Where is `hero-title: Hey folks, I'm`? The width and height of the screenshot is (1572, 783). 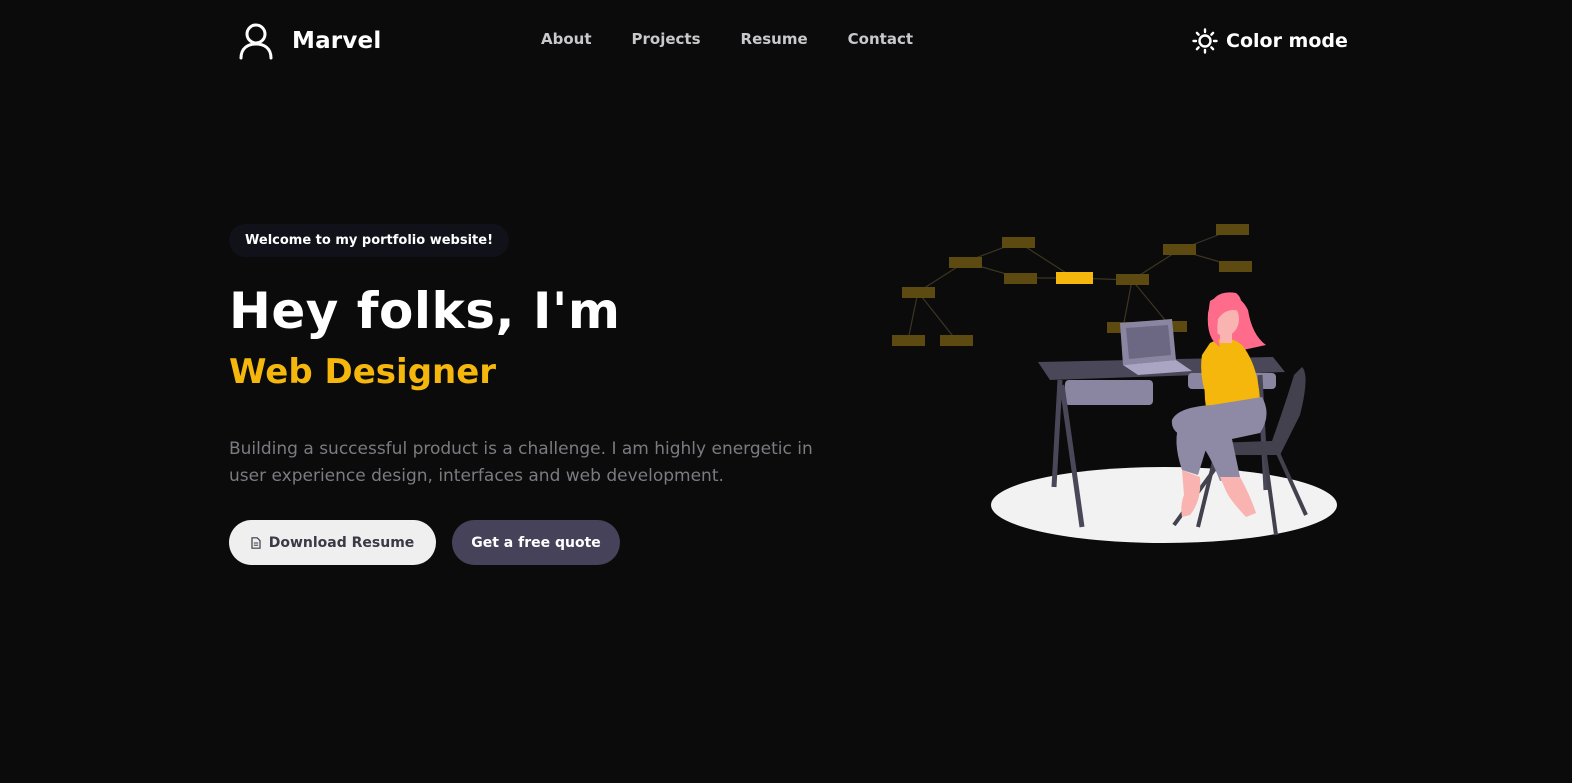 hero-title: Hey folks, I'm is located at coordinates (425, 311).